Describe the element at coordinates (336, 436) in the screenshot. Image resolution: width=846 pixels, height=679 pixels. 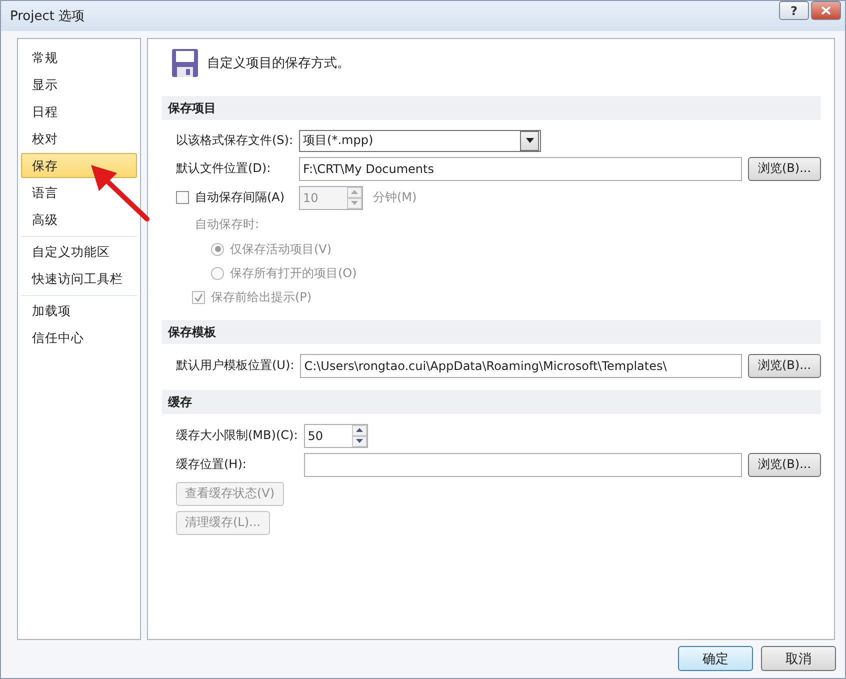
I see `number-spinner: 50` at that location.